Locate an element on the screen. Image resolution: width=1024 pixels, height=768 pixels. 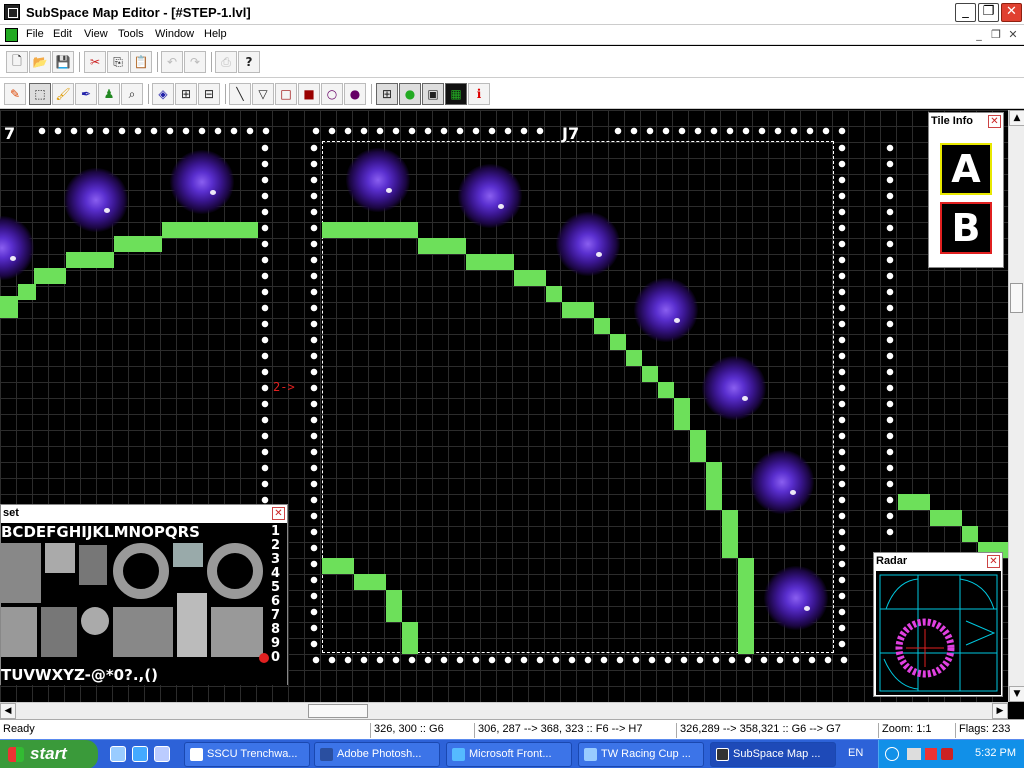
radar-panel: Radar ✕ is located at coordinates (938, 624).